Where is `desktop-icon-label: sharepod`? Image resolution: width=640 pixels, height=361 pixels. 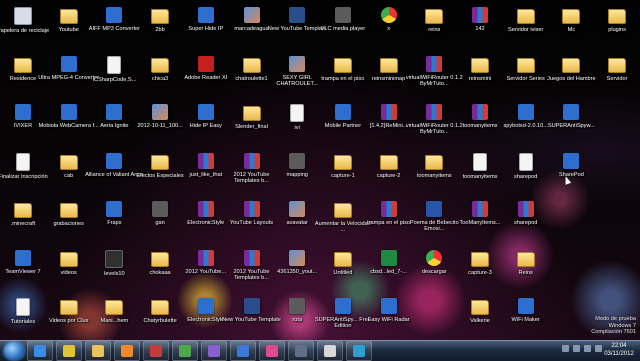 desktop-icon-label: sharepod is located at coordinates (526, 223).